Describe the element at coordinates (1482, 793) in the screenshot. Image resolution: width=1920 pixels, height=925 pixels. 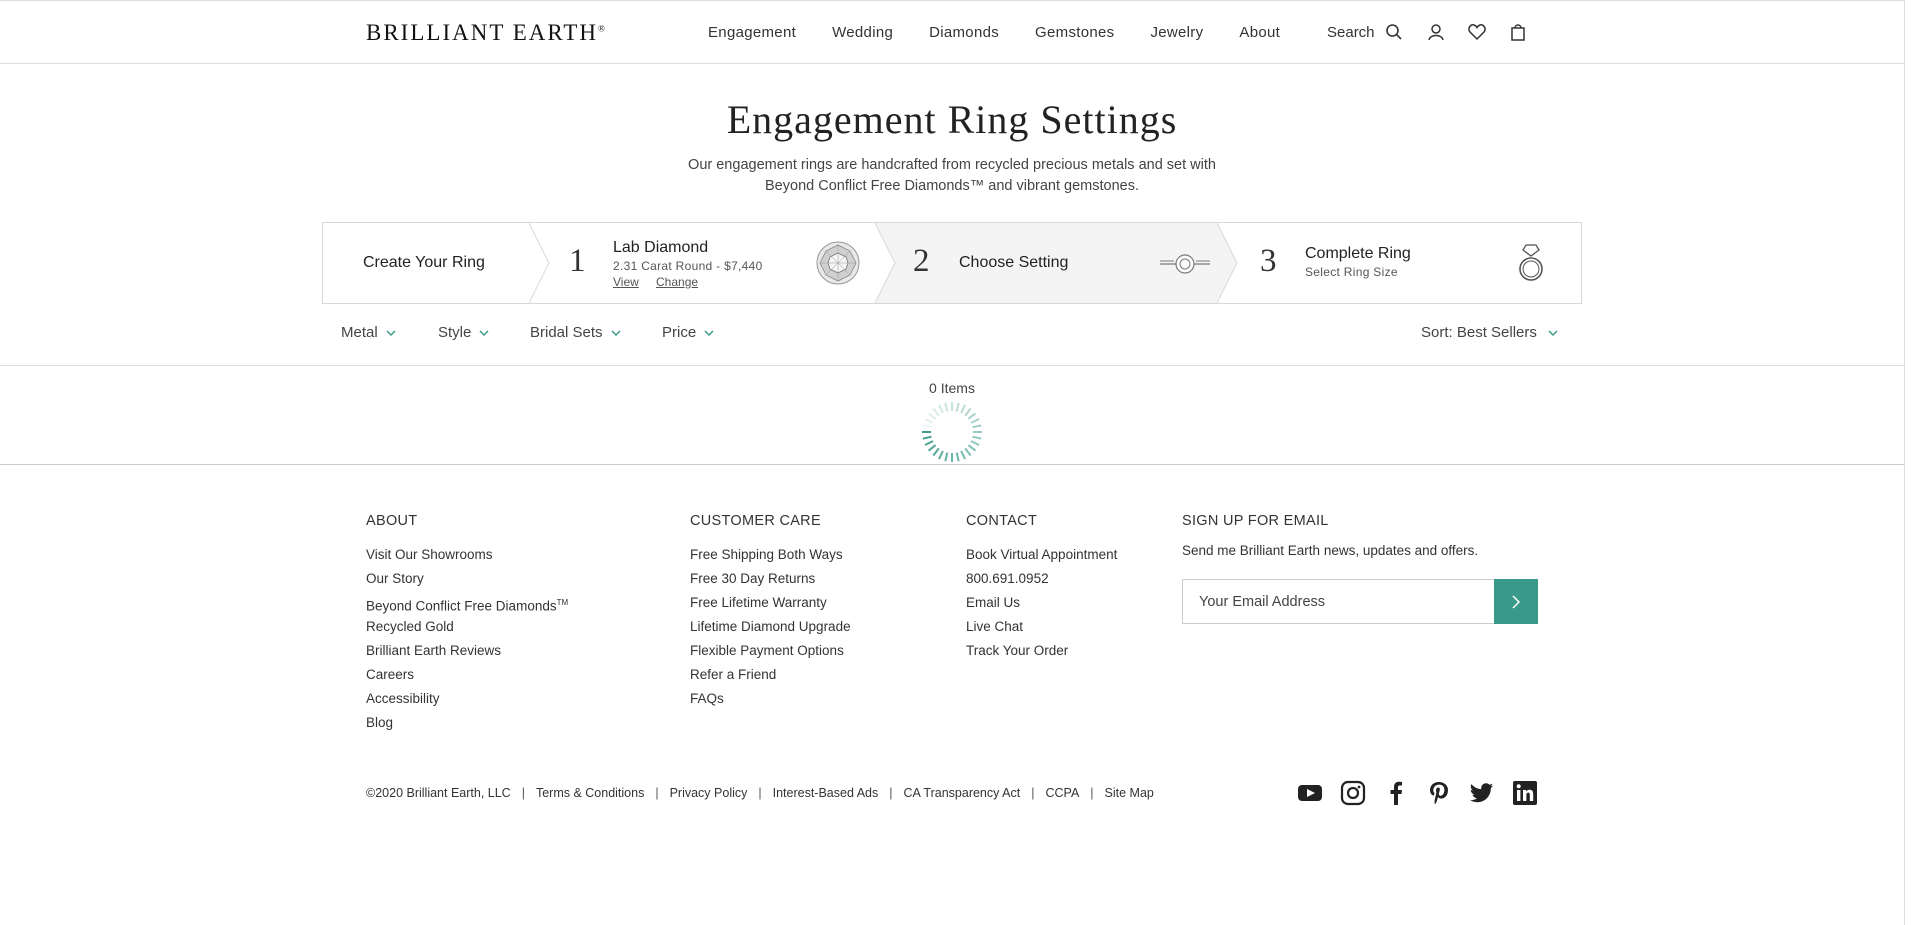
I see `twitter-icon` at that location.